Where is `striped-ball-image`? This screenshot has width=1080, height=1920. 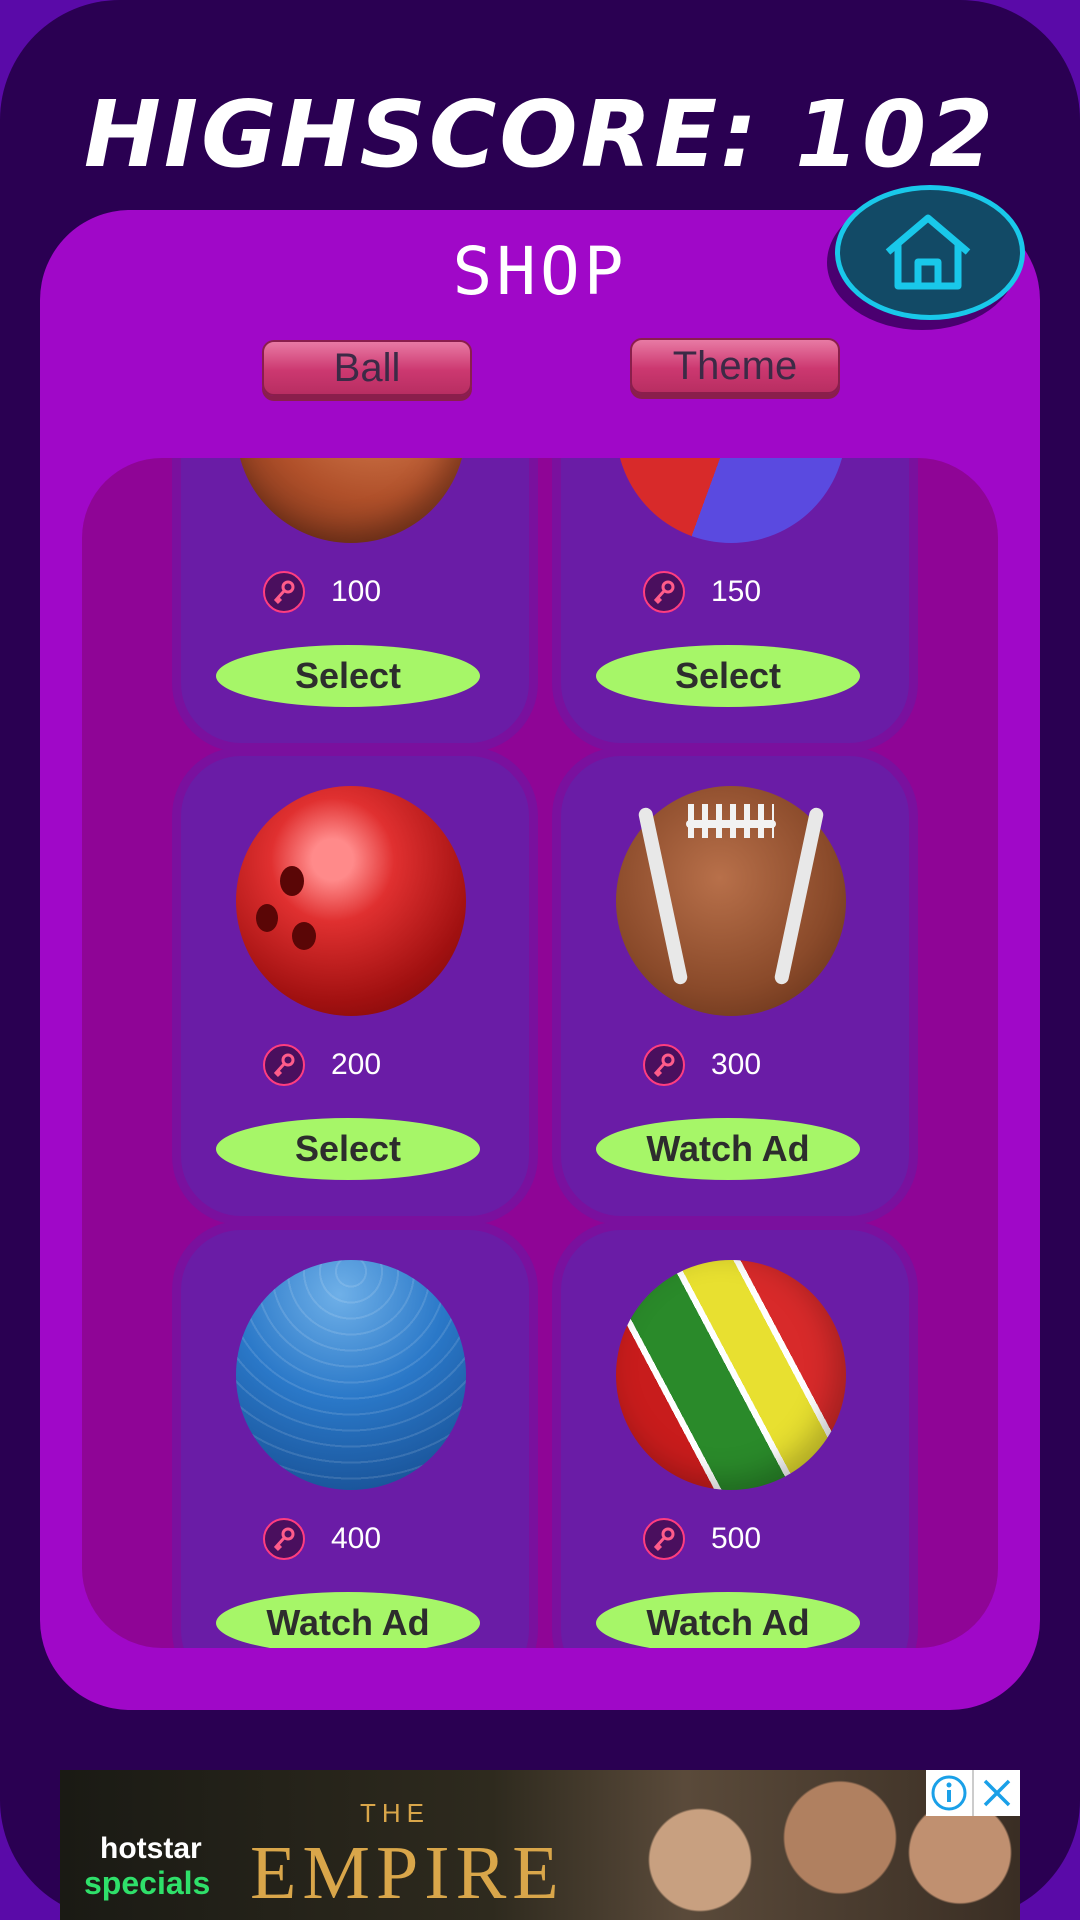 striped-ball-image is located at coordinates (731, 1375).